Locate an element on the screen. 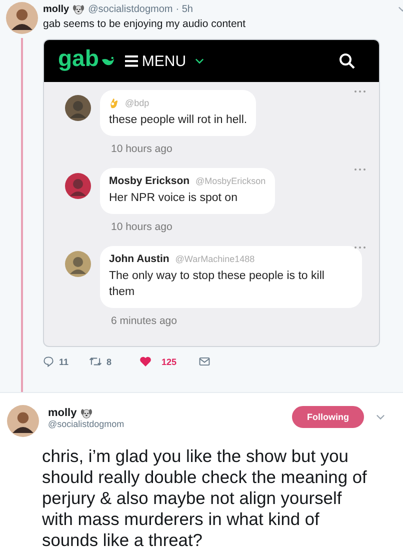 Image resolution: width=403 pixels, height=557 pixels. search-icon is located at coordinates (347, 61).